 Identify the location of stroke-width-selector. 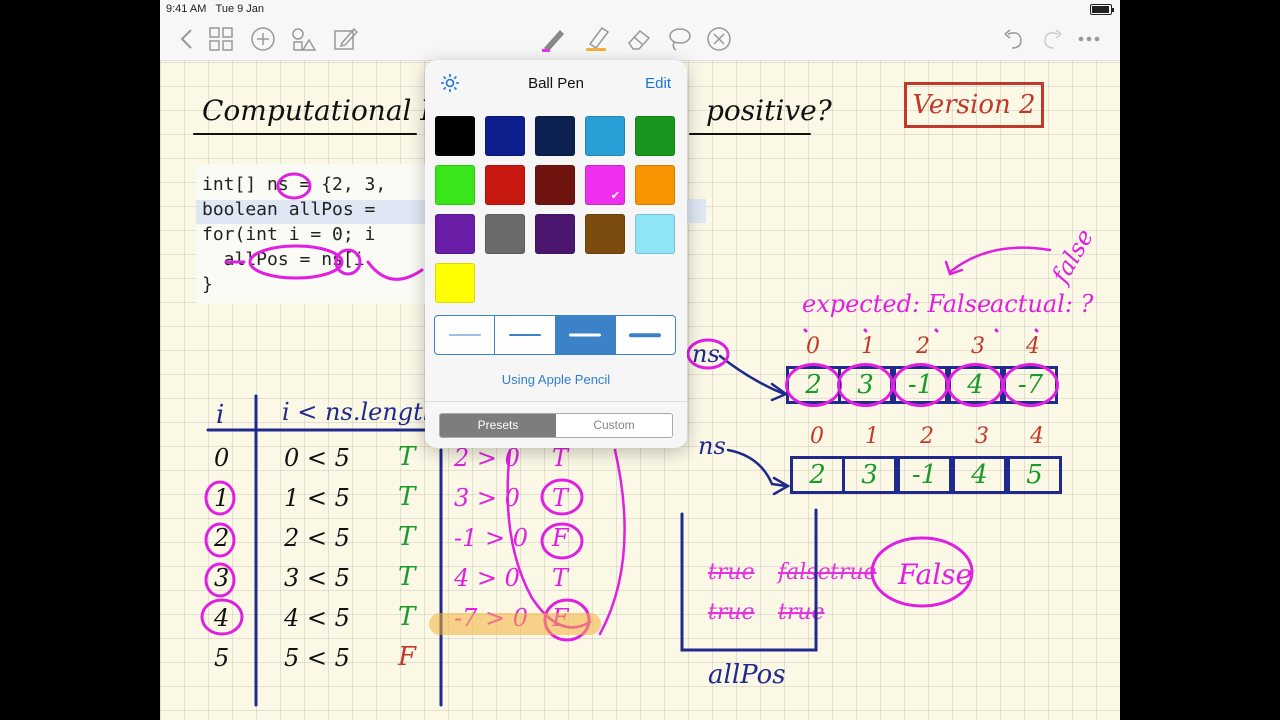
(555, 335).